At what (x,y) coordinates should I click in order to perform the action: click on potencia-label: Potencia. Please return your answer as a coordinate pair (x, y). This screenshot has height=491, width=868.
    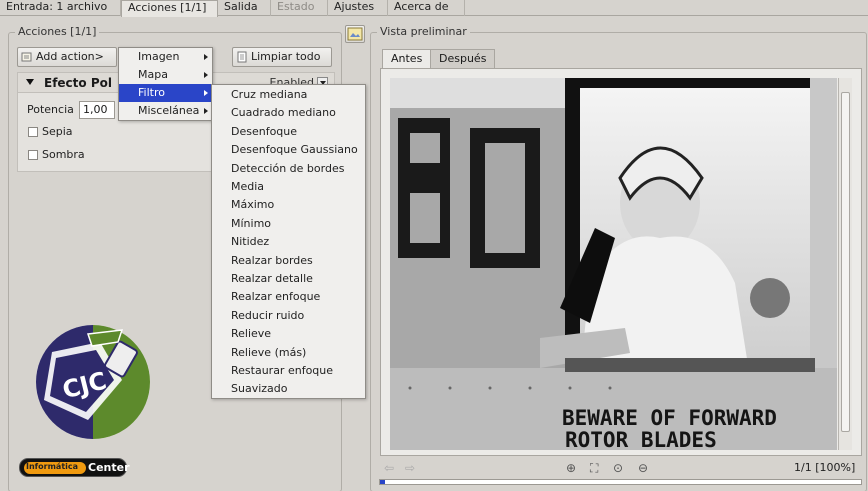
    Looking at the image, I should click on (50, 109).